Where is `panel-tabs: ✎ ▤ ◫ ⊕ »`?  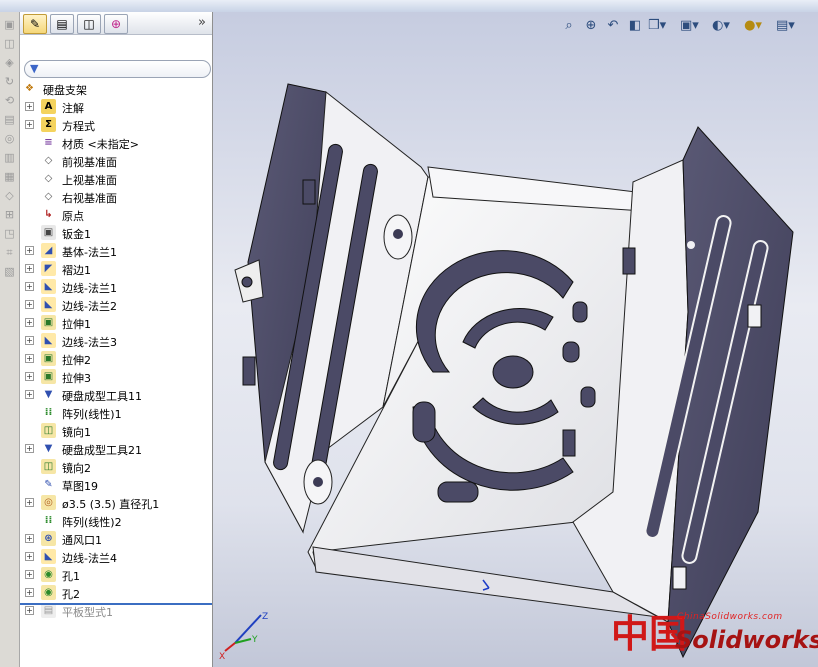 panel-tabs: ✎ ▤ ◫ ⊕ » is located at coordinates (116, 23).